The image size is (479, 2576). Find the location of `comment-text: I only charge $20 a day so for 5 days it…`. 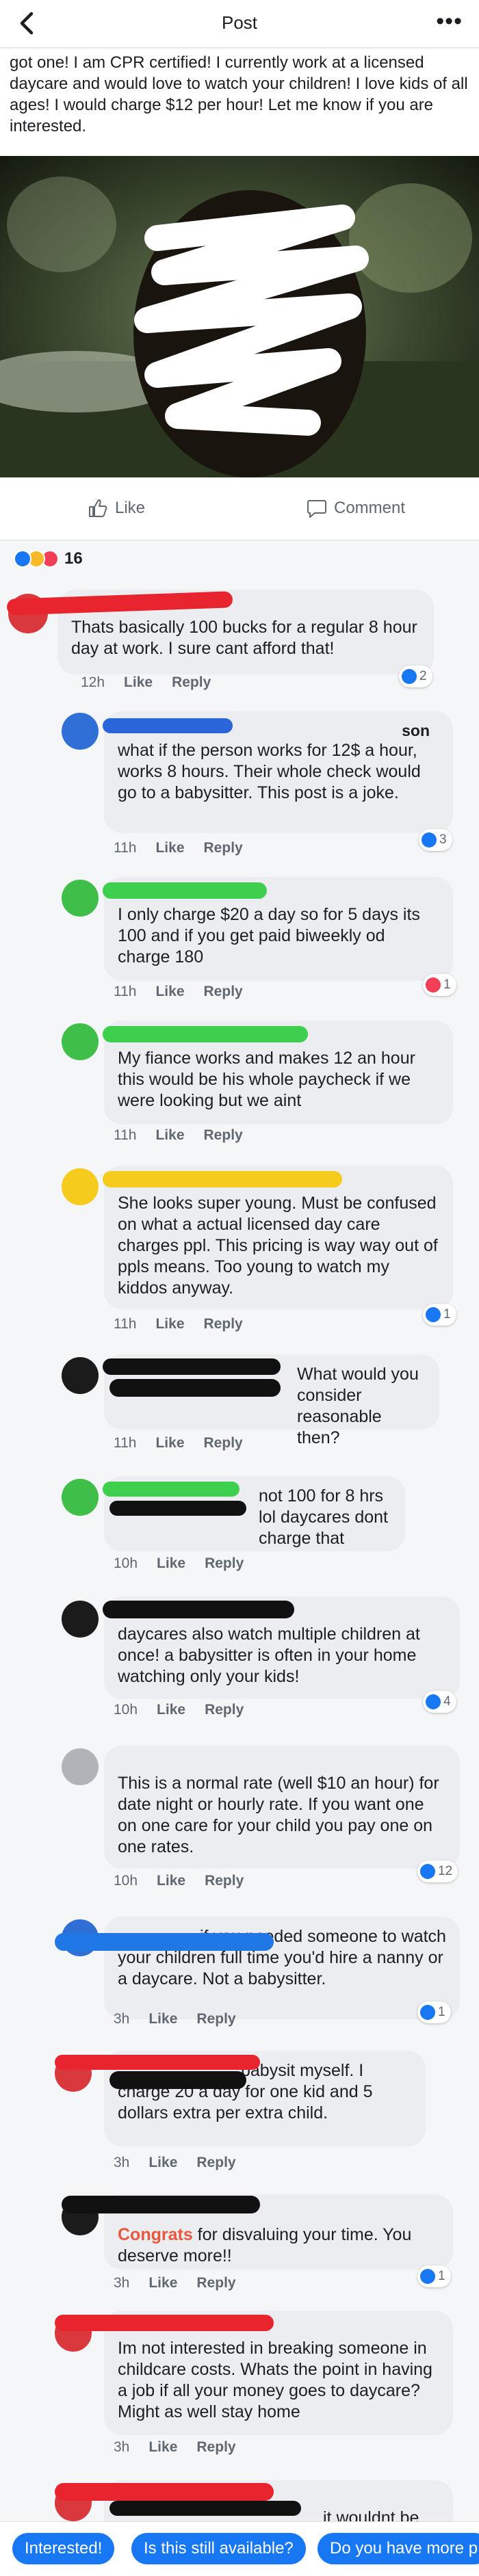

comment-text: I only charge $20 a day so for 5 days it… is located at coordinates (269, 936).